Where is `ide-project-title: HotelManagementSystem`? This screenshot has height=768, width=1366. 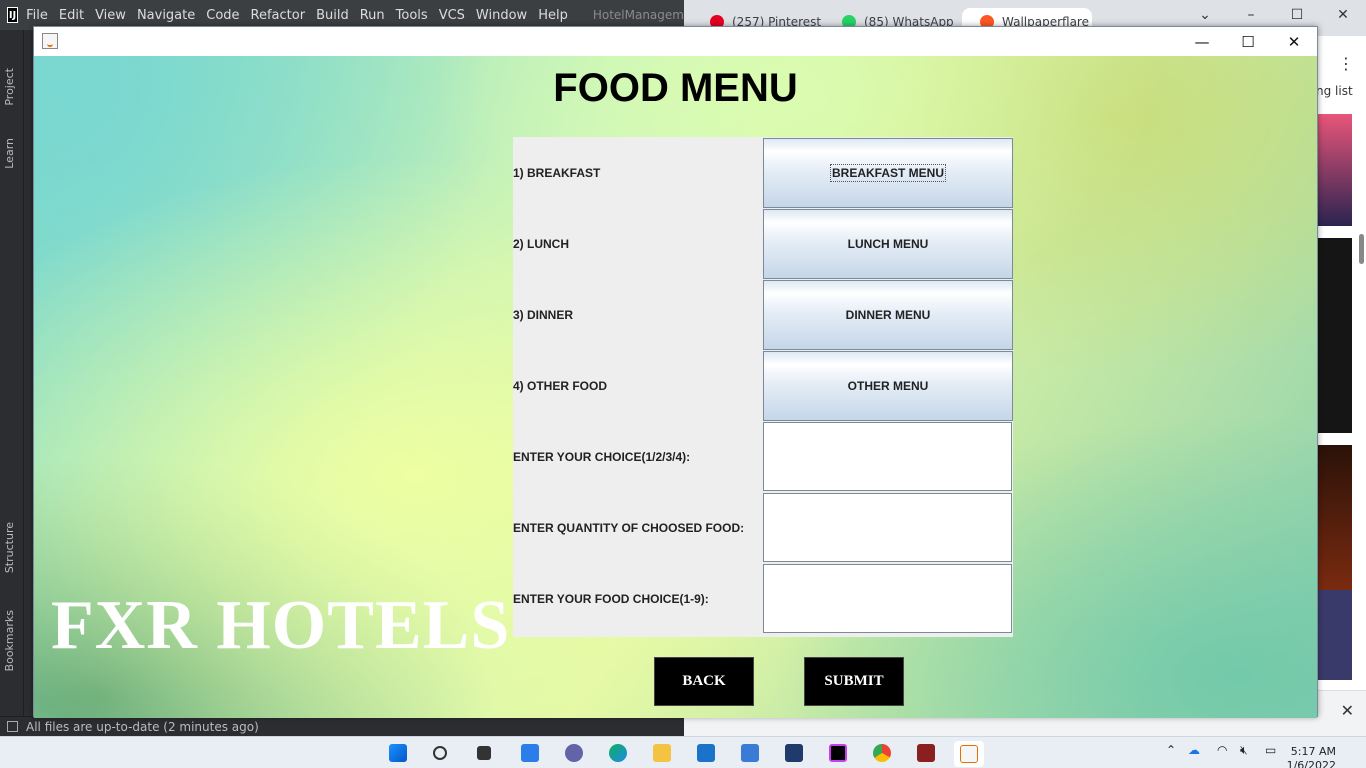
ide-project-title: HotelManagementSystem is located at coordinates (638, 15).